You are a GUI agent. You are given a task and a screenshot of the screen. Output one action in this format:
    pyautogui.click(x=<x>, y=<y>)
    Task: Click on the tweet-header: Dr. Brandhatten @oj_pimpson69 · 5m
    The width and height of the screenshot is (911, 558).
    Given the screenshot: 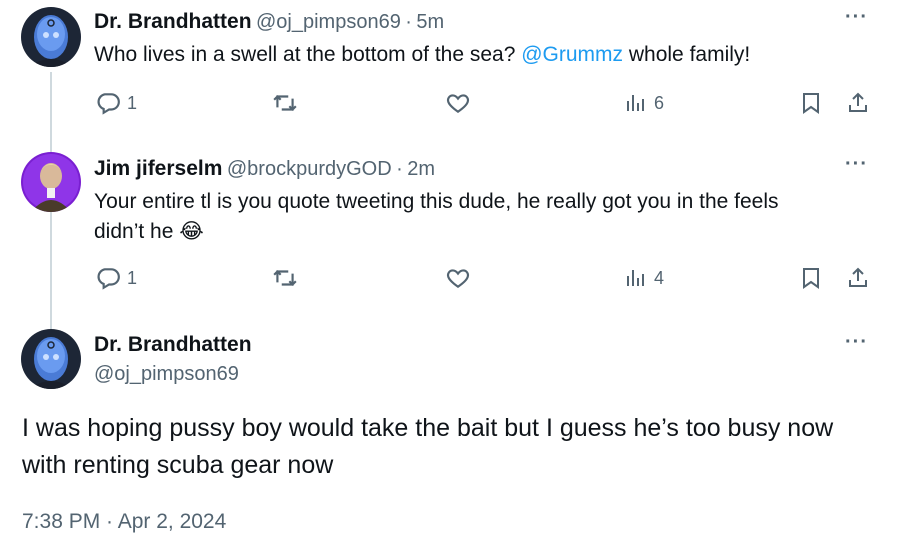 What is the action you would take?
    pyautogui.click(x=269, y=22)
    